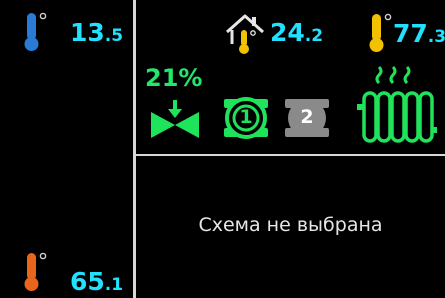 The width and height of the screenshot is (445, 298). What do you see at coordinates (297, 32) in the screenshot?
I see `indoor-temperature: 24.2` at bounding box center [297, 32].